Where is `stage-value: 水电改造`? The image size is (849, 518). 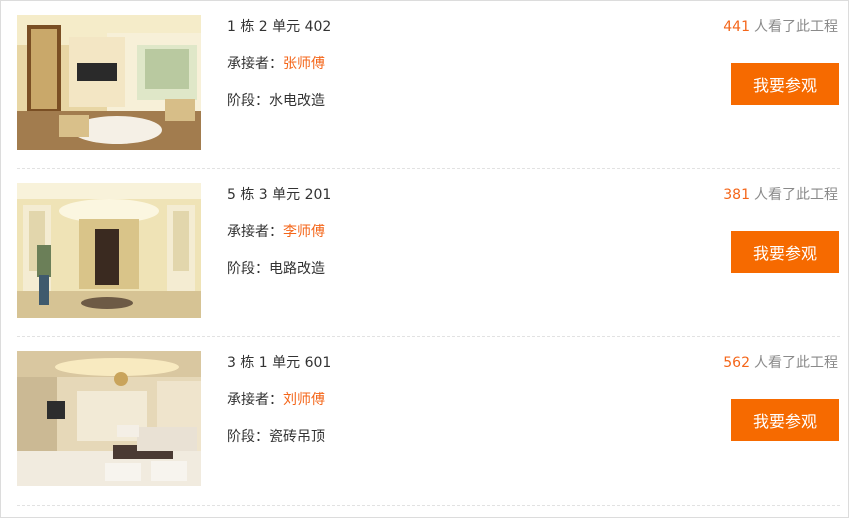 stage-value: 水电改造 is located at coordinates (297, 101).